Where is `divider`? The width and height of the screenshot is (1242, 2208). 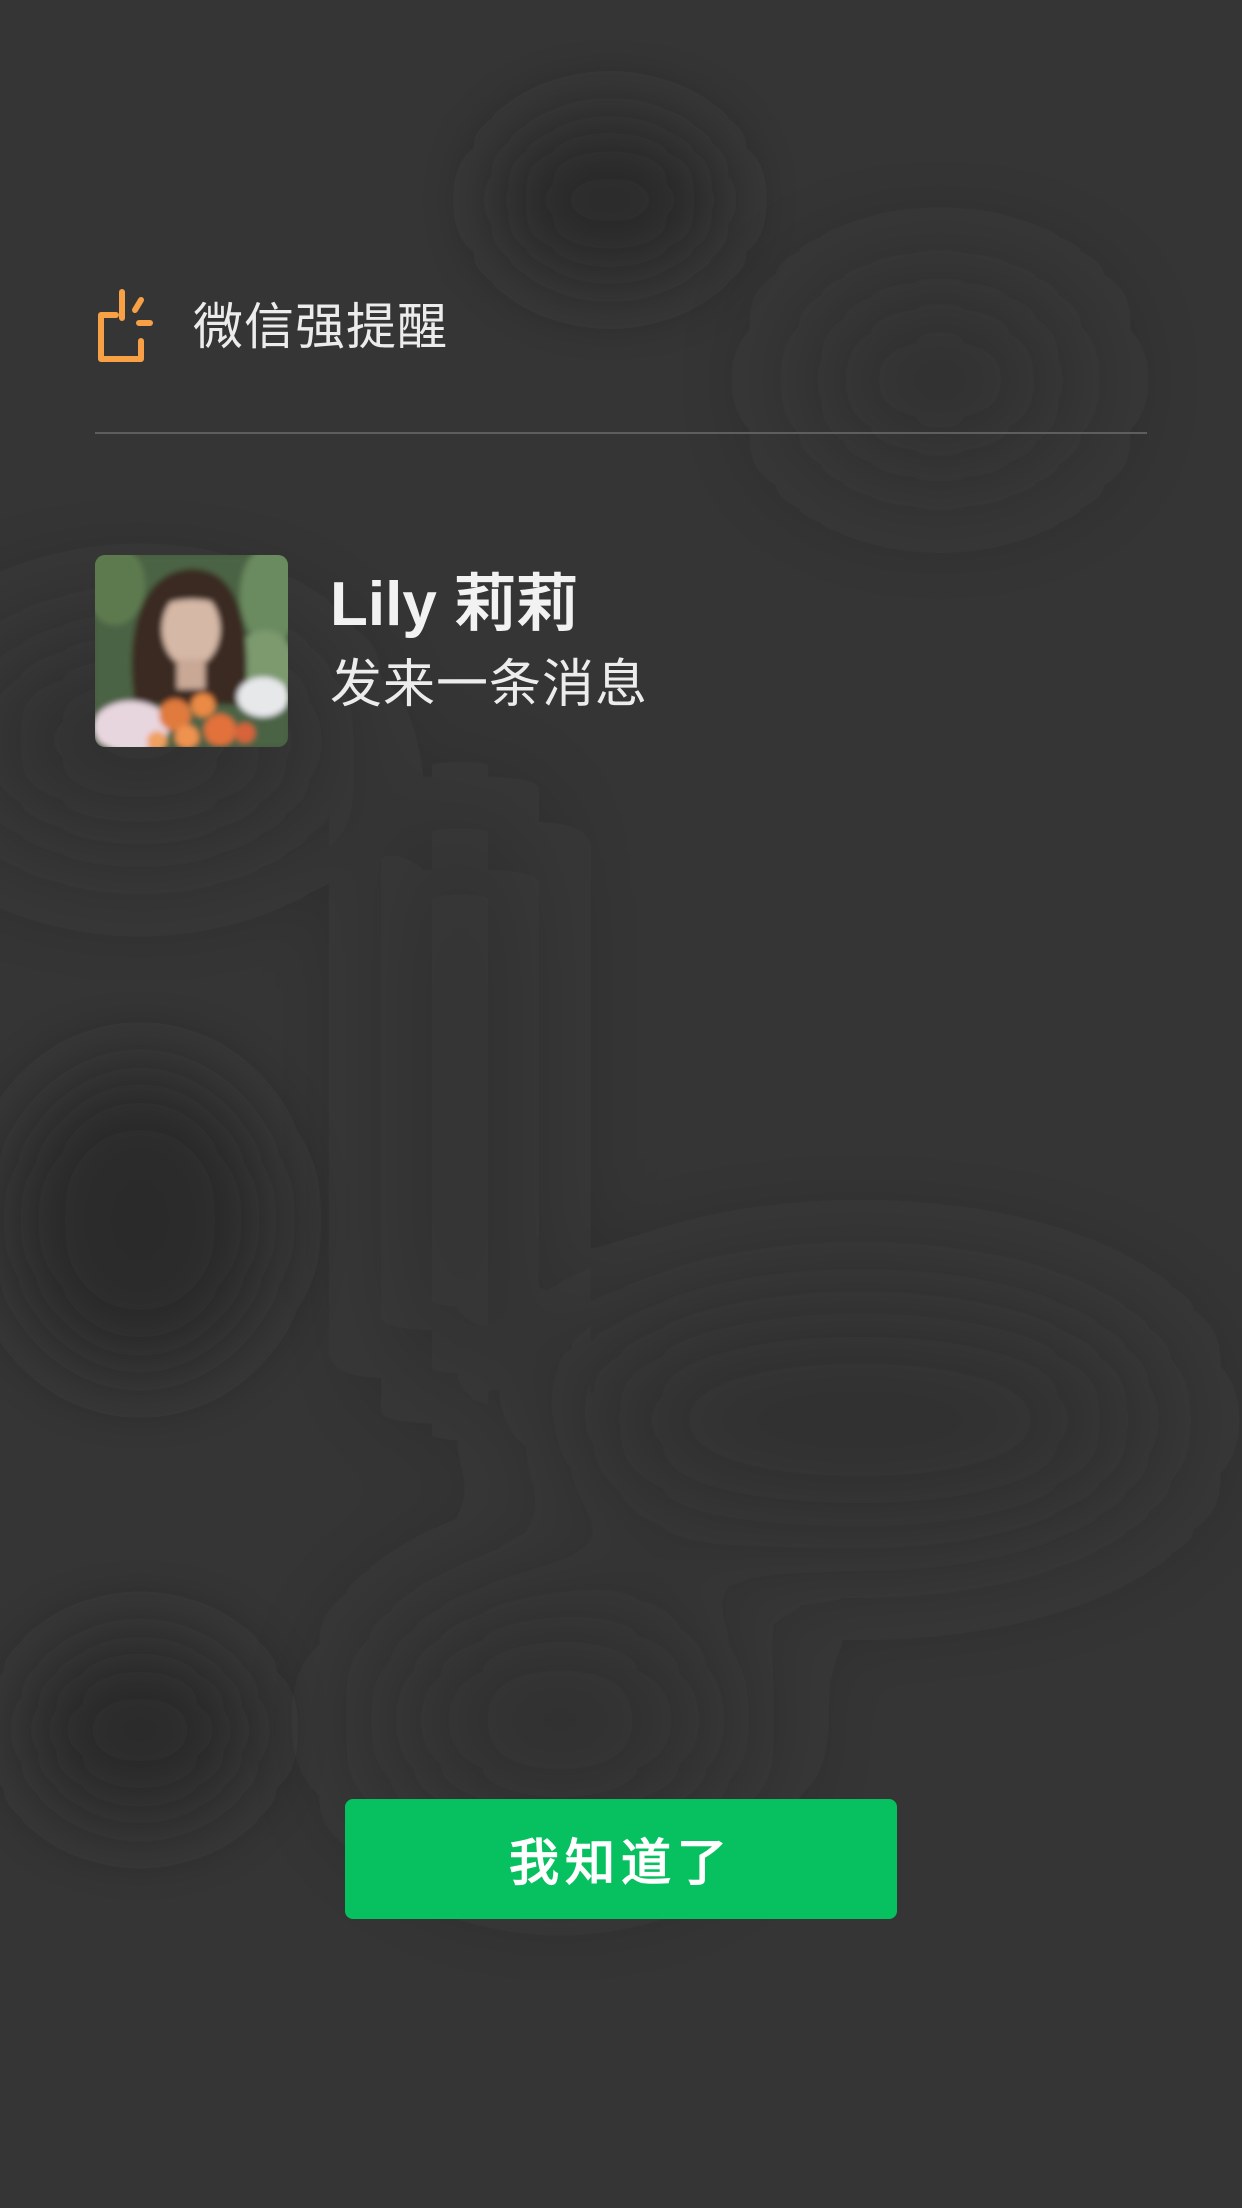 divider is located at coordinates (621, 433).